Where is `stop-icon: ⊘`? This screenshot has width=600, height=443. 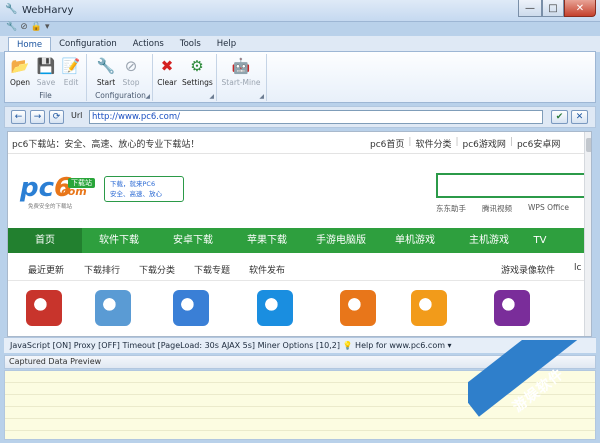
stop-icon: ⊘ is located at coordinates (131, 66).